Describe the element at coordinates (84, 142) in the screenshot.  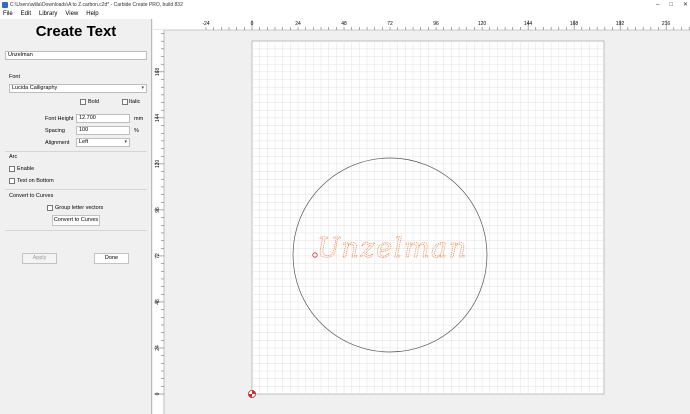
I see `alignment-value: Left` at that location.